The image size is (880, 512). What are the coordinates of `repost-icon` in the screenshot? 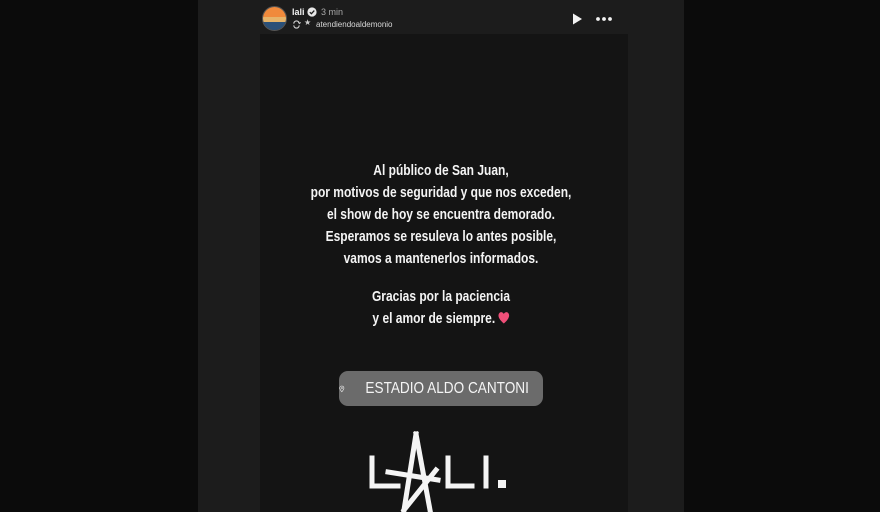 It's located at (297, 24).